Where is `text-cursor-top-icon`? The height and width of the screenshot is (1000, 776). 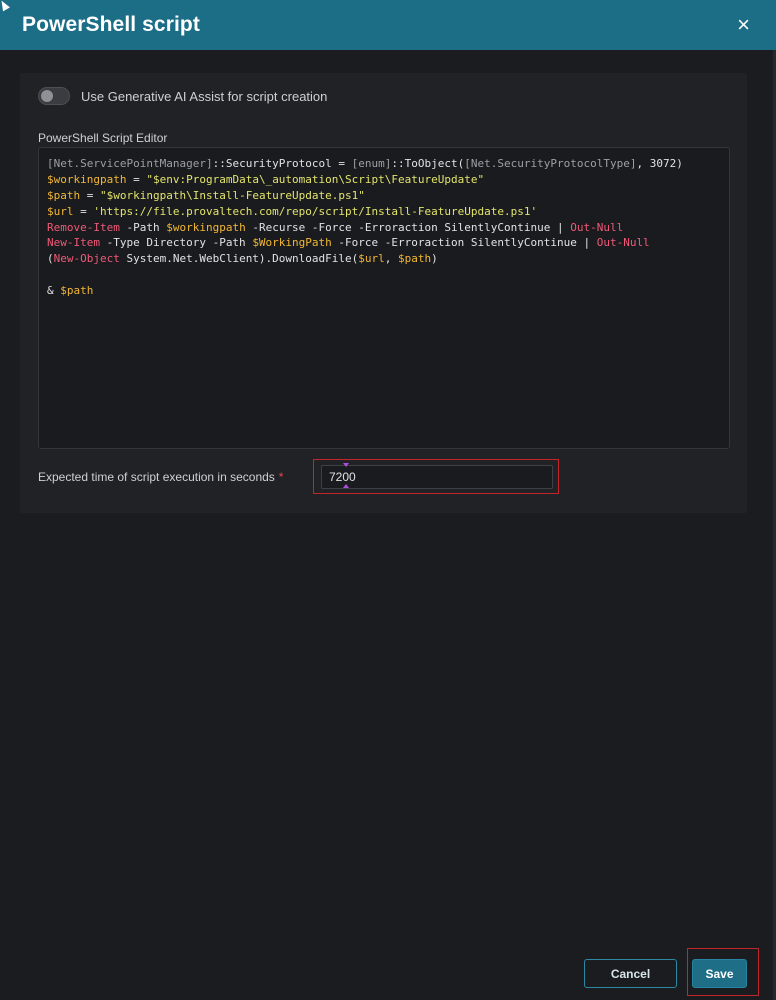
text-cursor-top-icon is located at coordinates (346, 465).